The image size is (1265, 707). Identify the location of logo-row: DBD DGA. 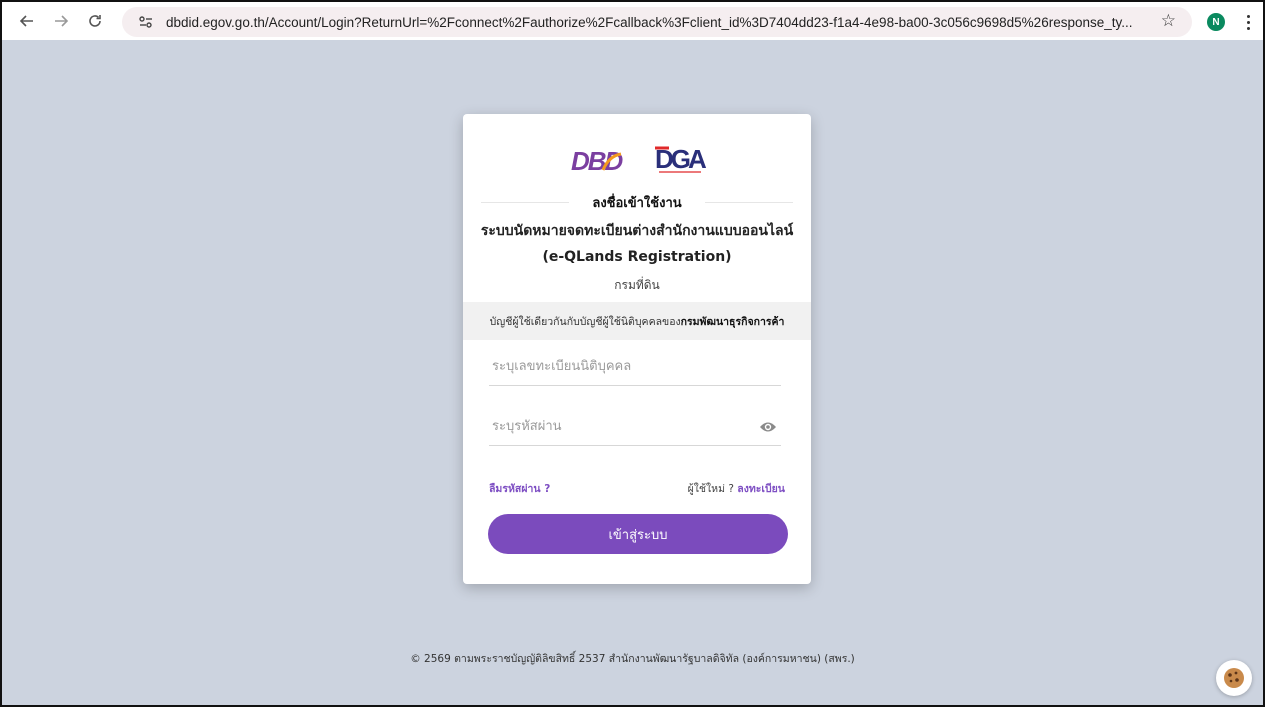
(637, 158).